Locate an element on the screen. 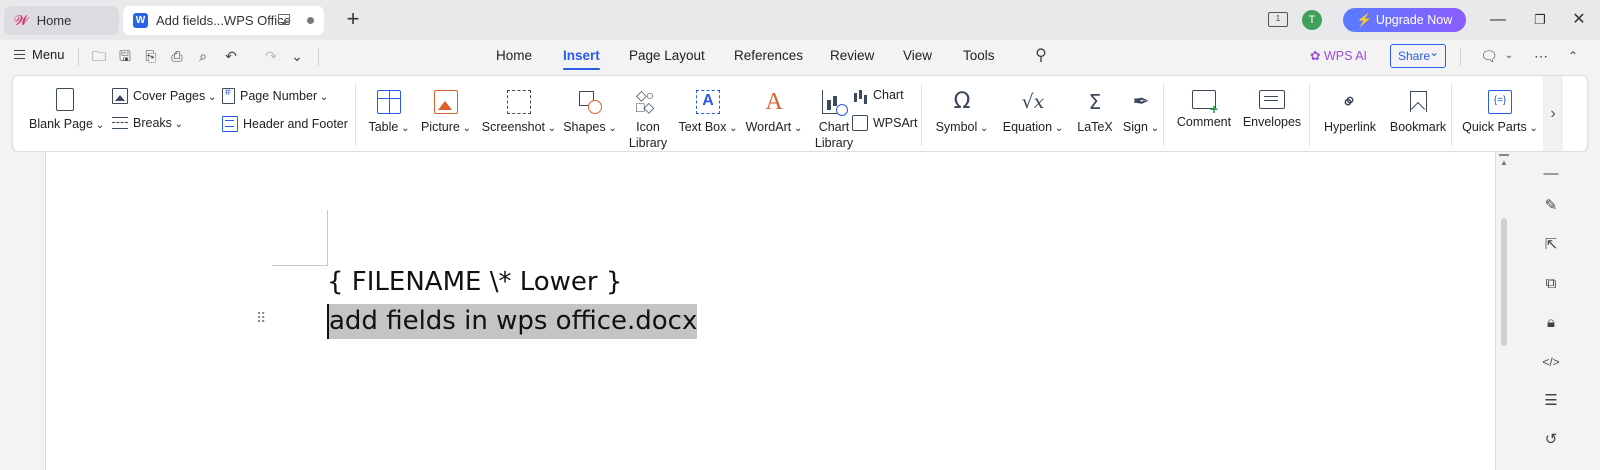 This screenshot has width=1600, height=470. minimize-button: — is located at coordinates (1498, 20).